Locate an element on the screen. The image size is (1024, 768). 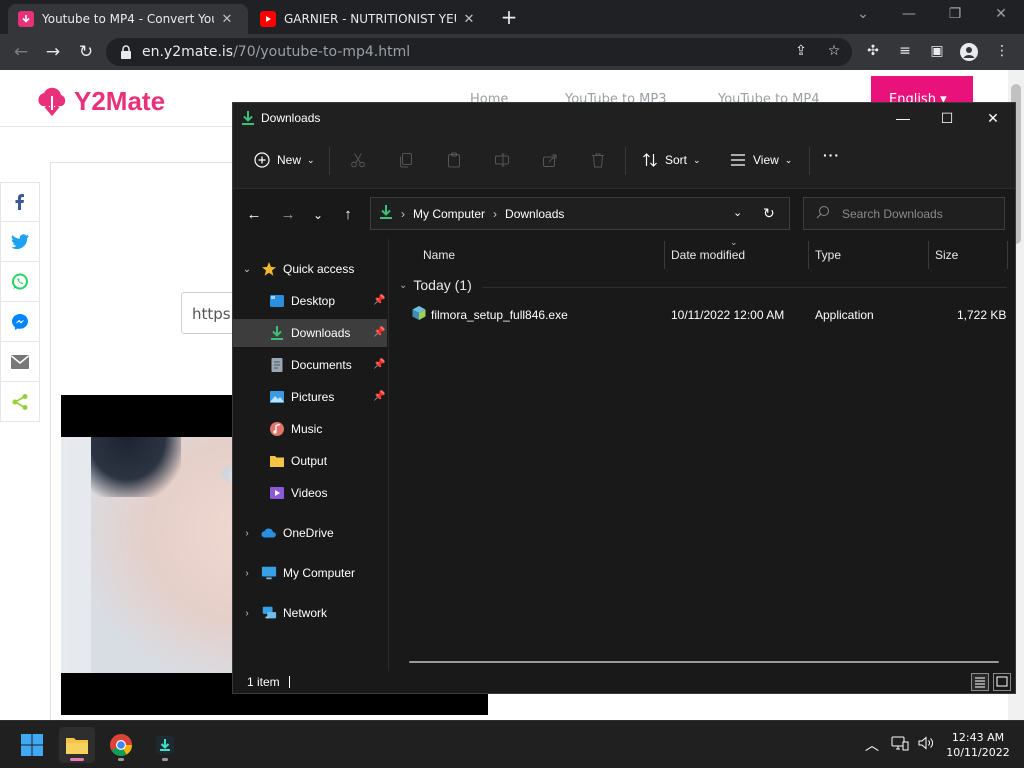
cut-icon is located at coordinates (358, 160).